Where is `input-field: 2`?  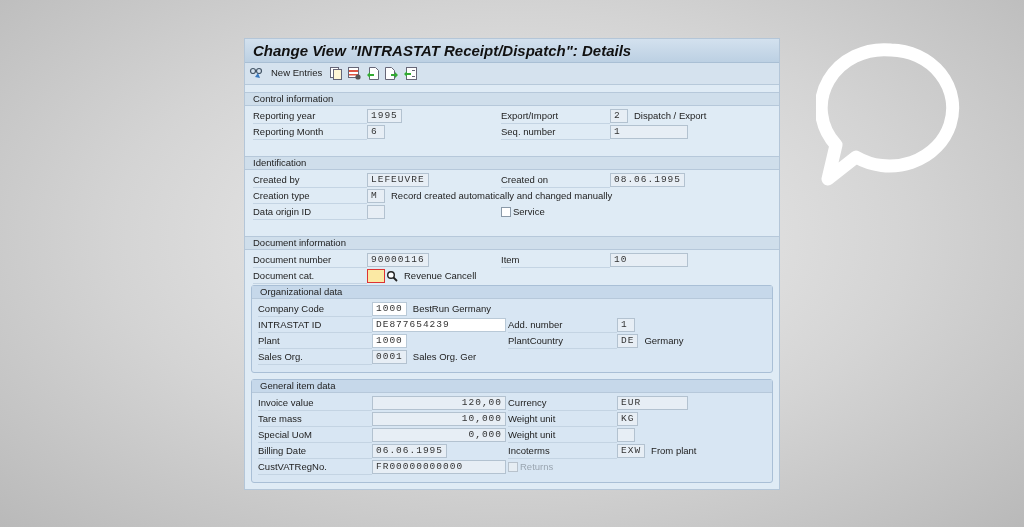
input-field: 2 is located at coordinates (619, 116).